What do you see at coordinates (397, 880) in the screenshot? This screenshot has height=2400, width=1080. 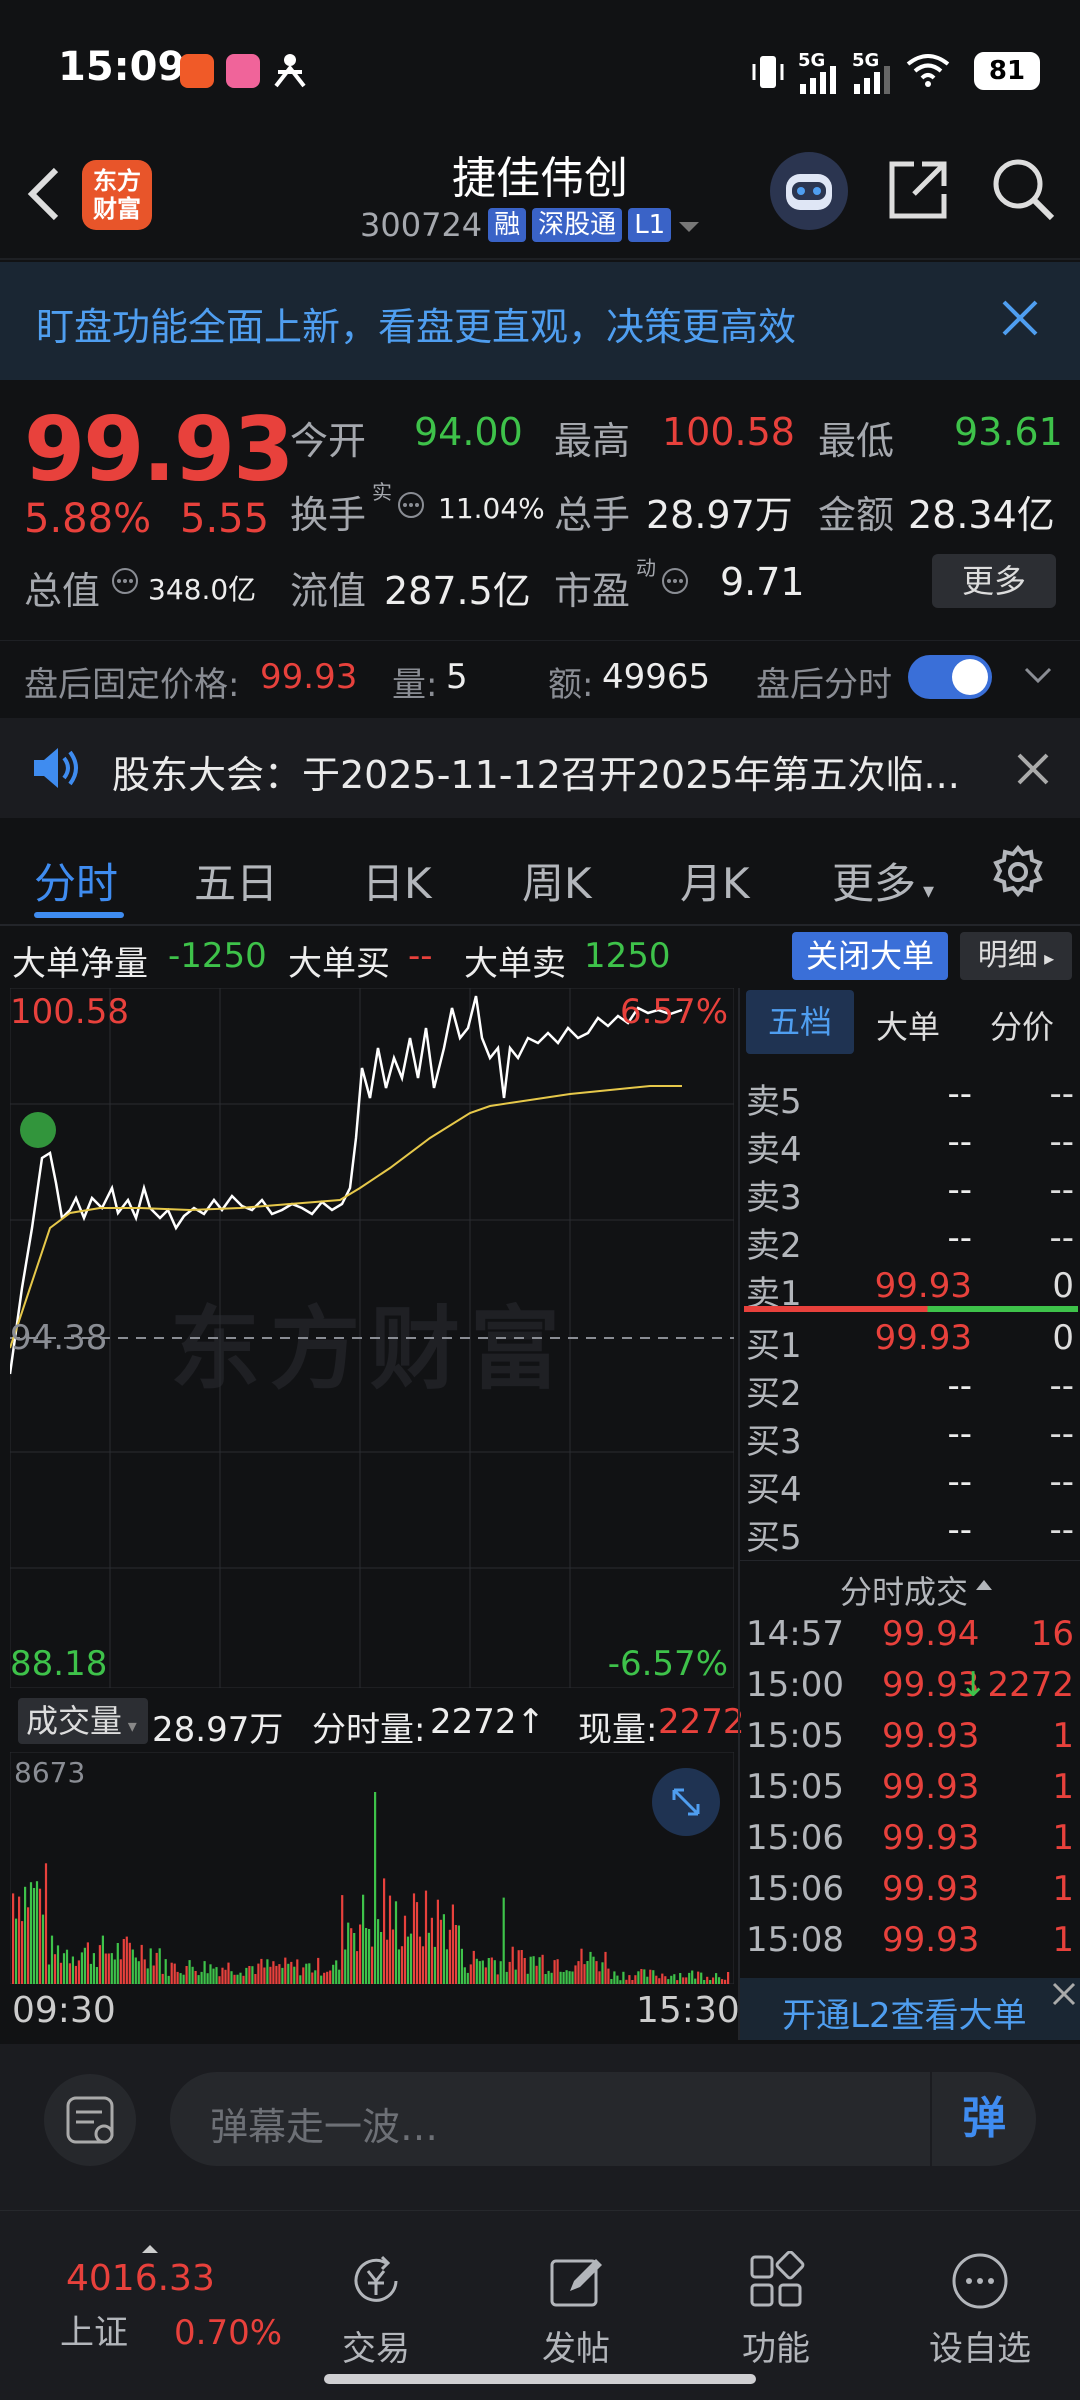 I see `tab-daily-k: 日K` at bounding box center [397, 880].